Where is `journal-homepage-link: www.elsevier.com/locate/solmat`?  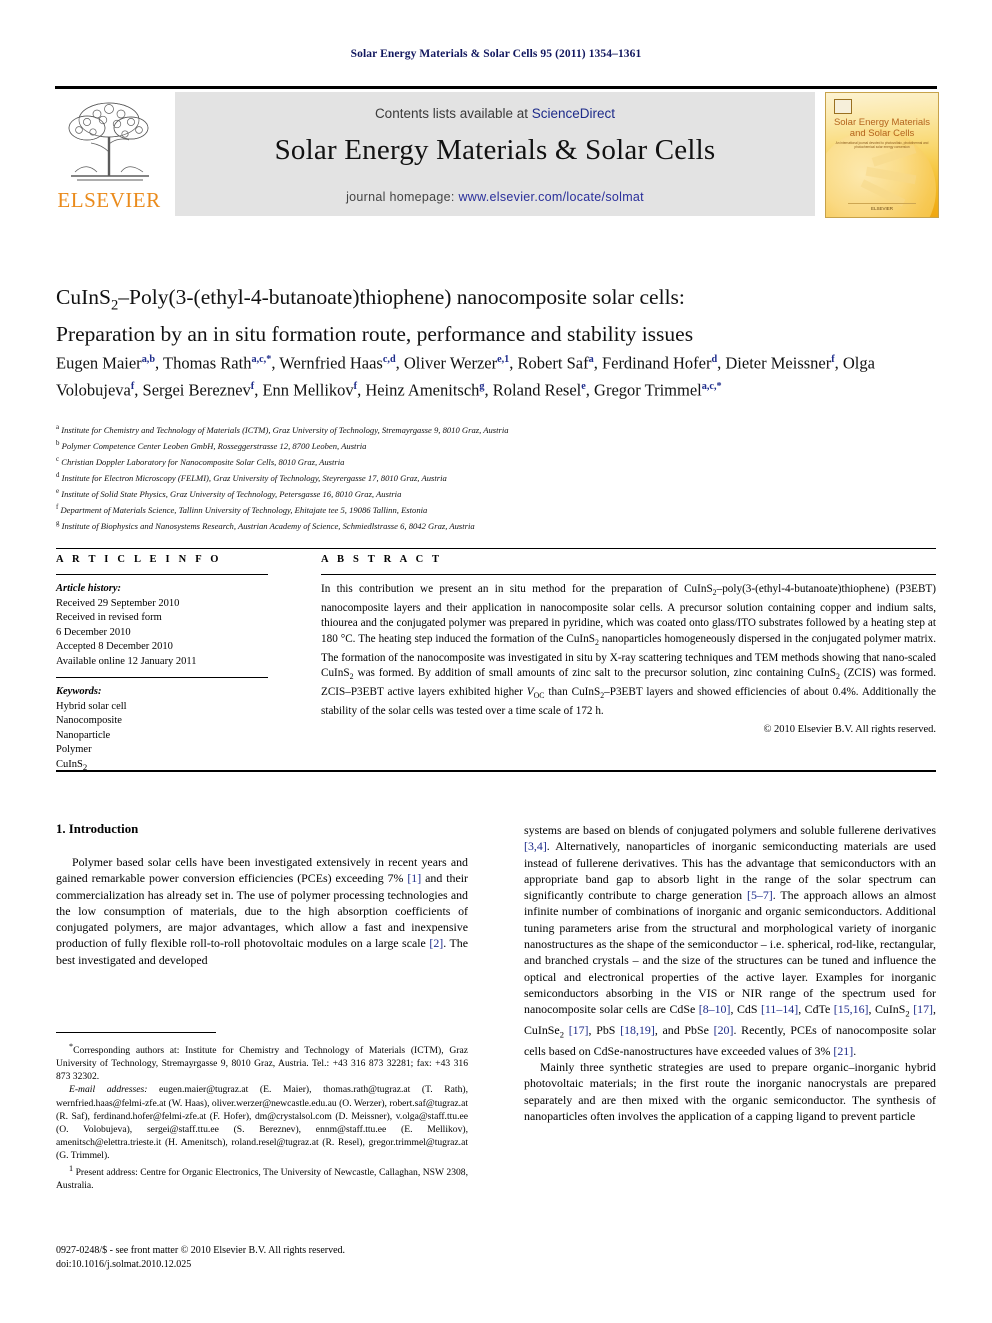
journal-homepage-link: www.elsevier.com/locate/solmat is located at coordinates (550, 197).